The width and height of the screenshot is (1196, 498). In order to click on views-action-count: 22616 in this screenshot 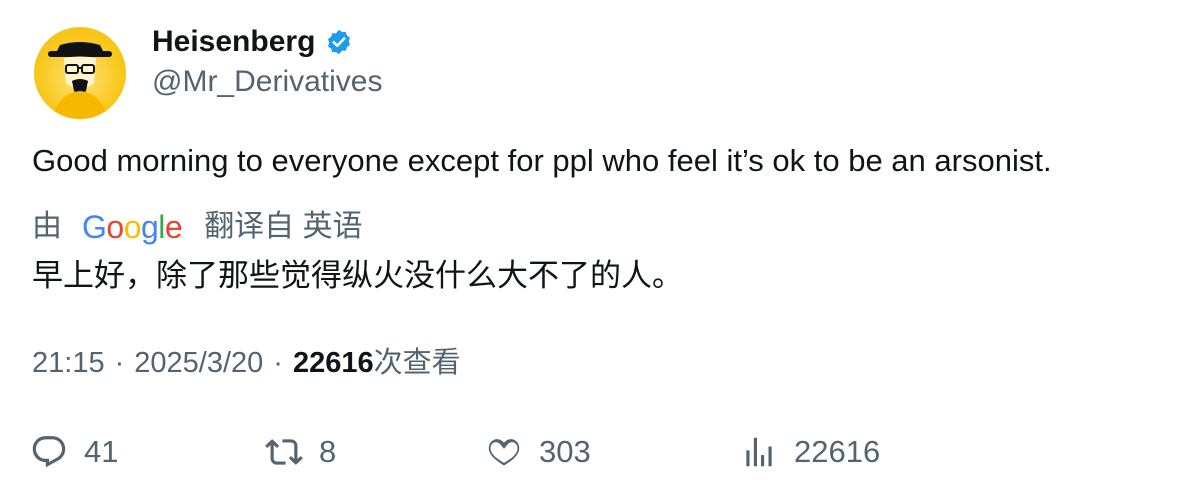, I will do `click(837, 451)`.